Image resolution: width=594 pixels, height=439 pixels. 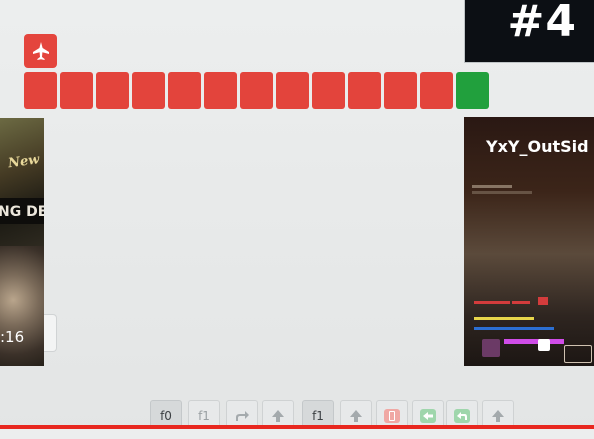 What do you see at coordinates (537, 146) in the screenshot?
I see `stream-name: YxY_OutSid` at bounding box center [537, 146].